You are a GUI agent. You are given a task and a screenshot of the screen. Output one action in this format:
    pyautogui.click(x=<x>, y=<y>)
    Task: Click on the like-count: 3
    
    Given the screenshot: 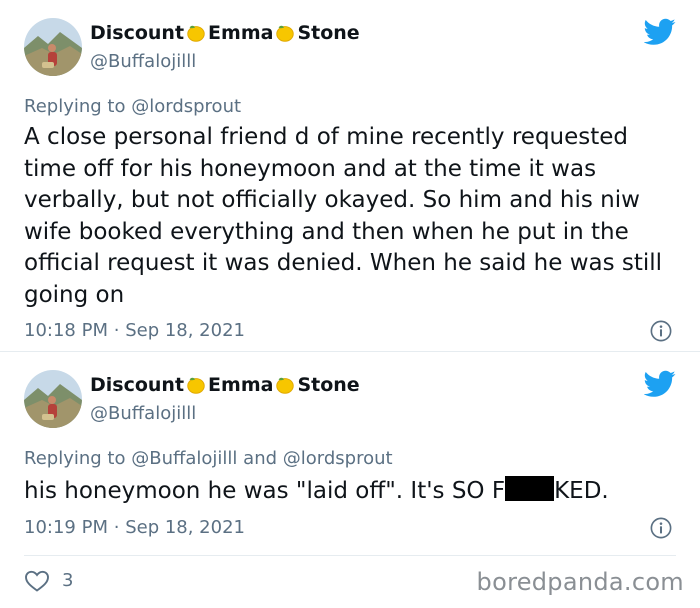 What is the action you would take?
    pyautogui.click(x=68, y=580)
    